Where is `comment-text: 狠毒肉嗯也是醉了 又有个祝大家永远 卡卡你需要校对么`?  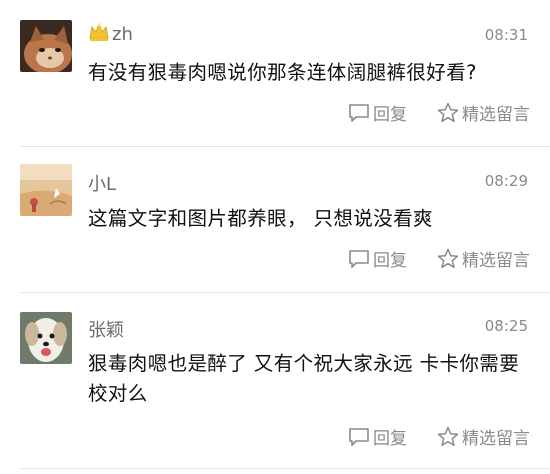
comment-text: 狠毒肉嗯也是醉了 又有个祝大家永远 卡卡你需要校对么 is located at coordinates (304, 378).